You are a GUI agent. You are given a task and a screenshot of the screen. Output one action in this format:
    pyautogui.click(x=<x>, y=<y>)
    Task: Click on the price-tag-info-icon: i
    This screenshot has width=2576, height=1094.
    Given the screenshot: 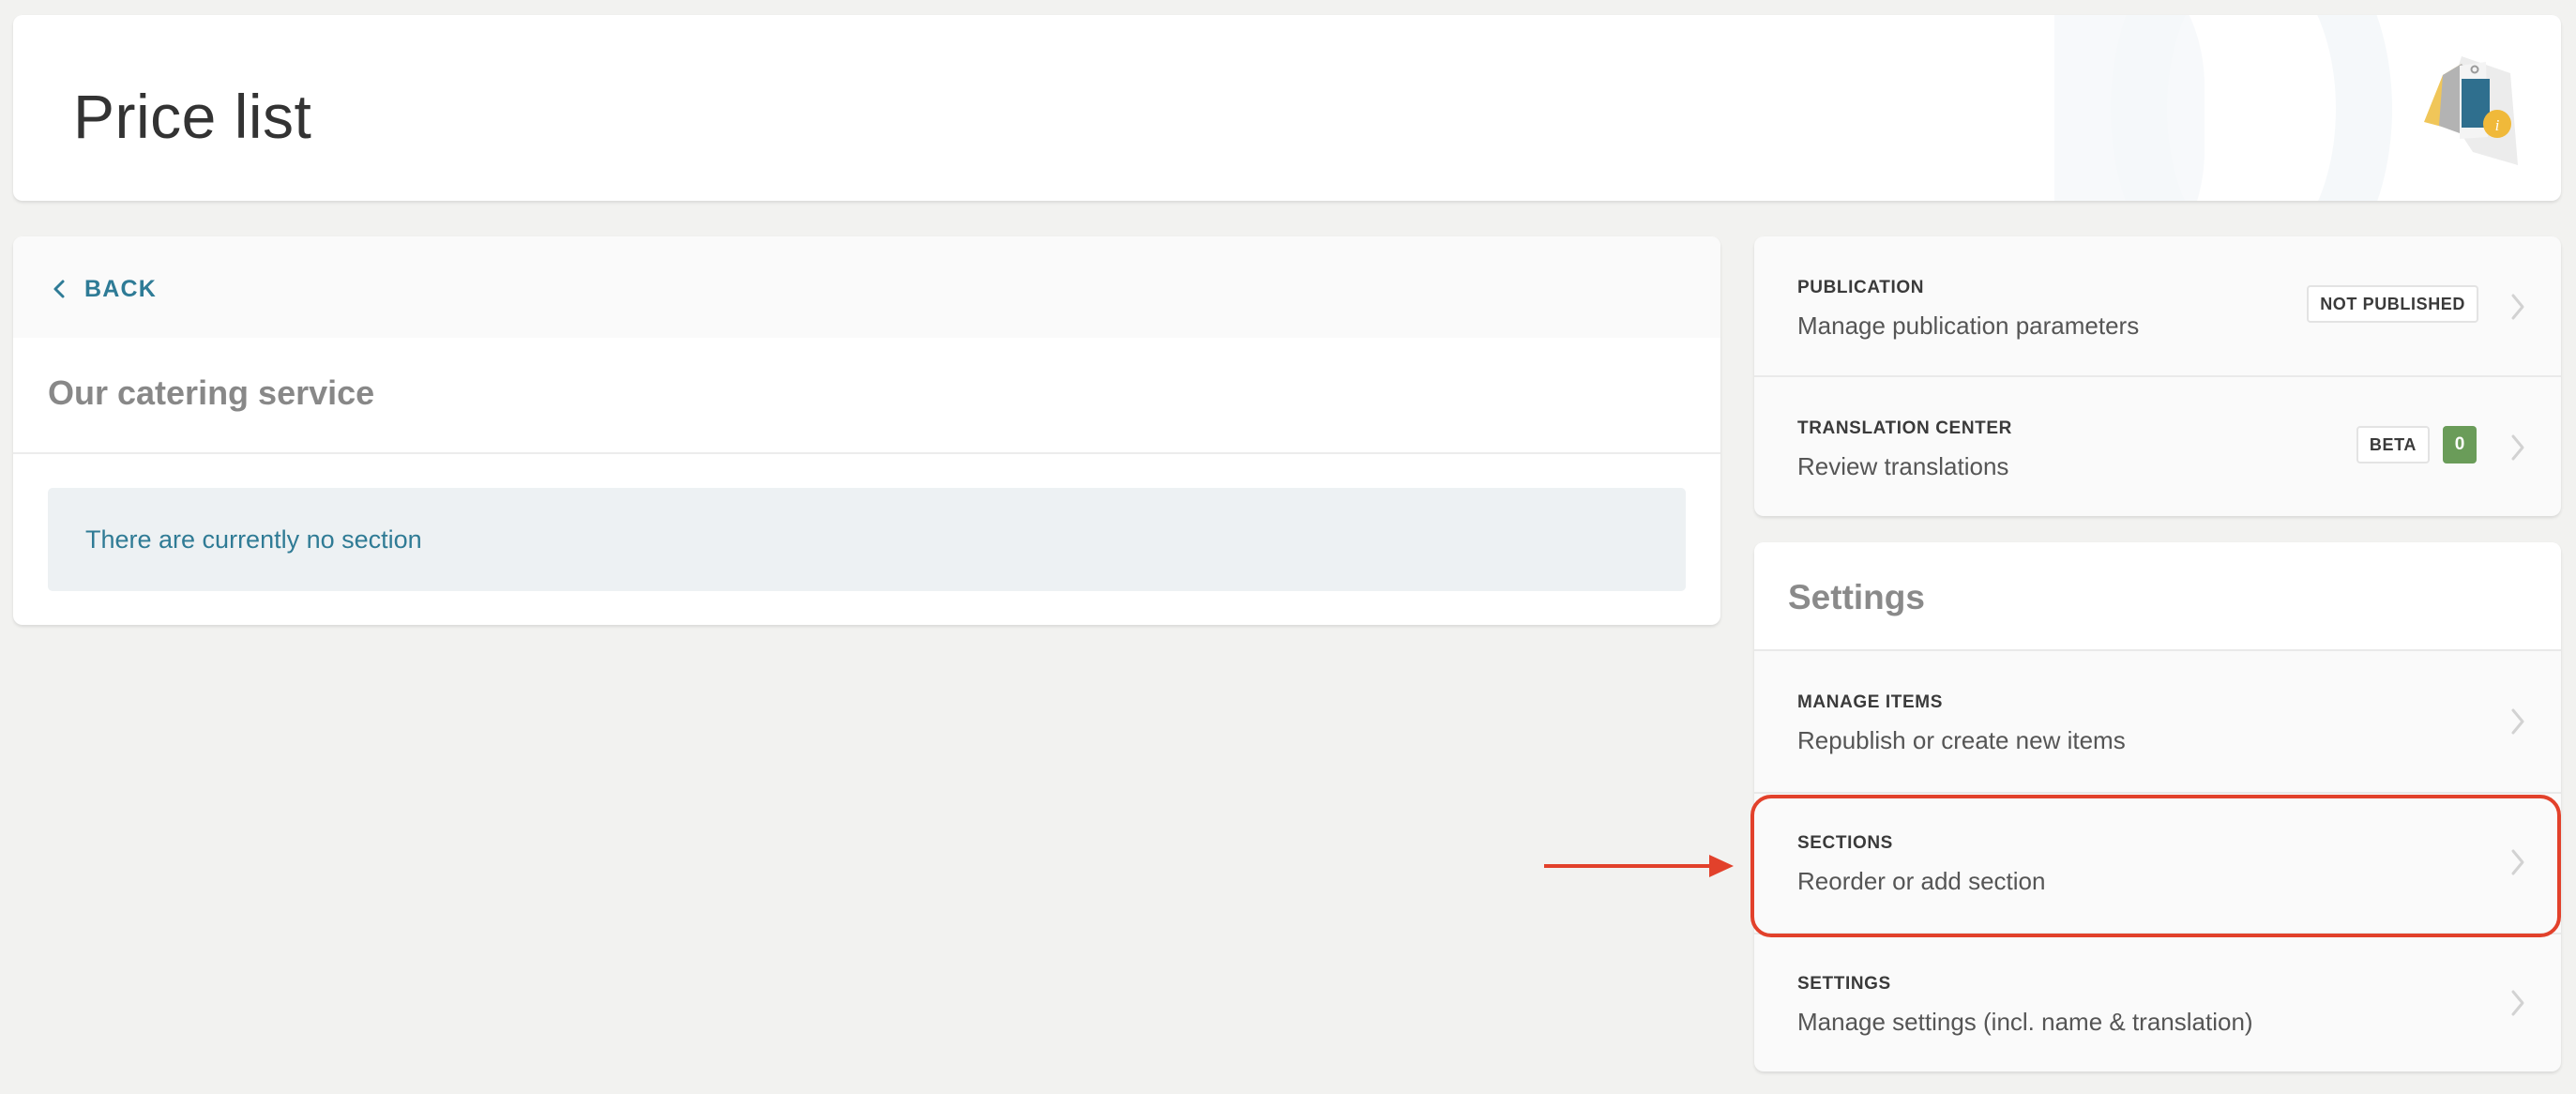 What is the action you would take?
    pyautogui.click(x=2471, y=111)
    